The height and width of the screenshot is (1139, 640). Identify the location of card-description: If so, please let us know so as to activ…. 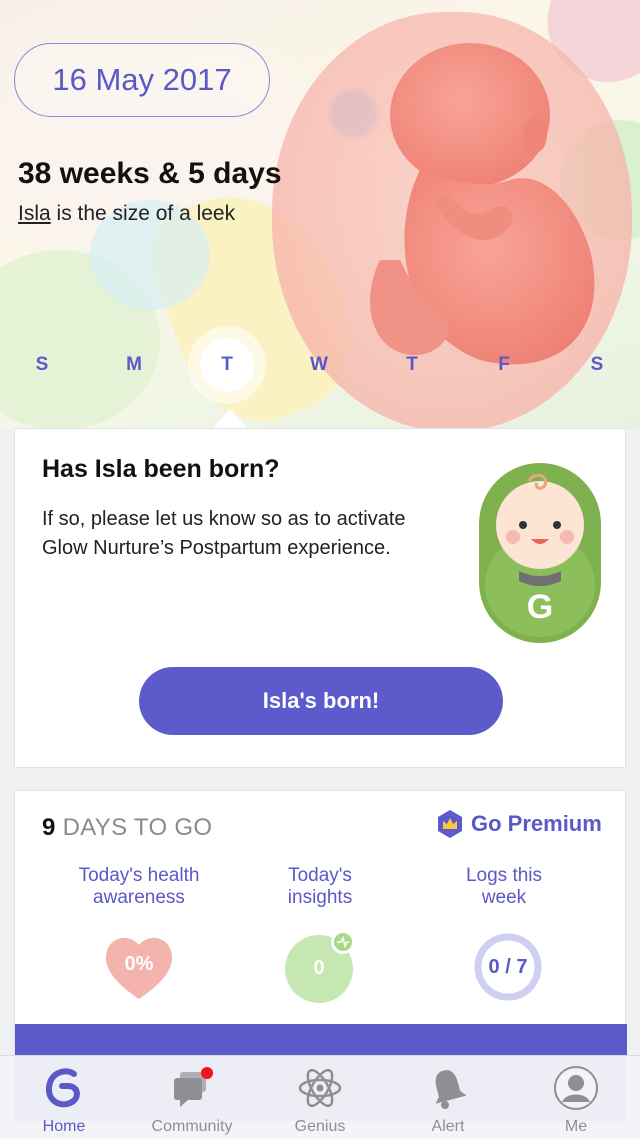
(224, 533).